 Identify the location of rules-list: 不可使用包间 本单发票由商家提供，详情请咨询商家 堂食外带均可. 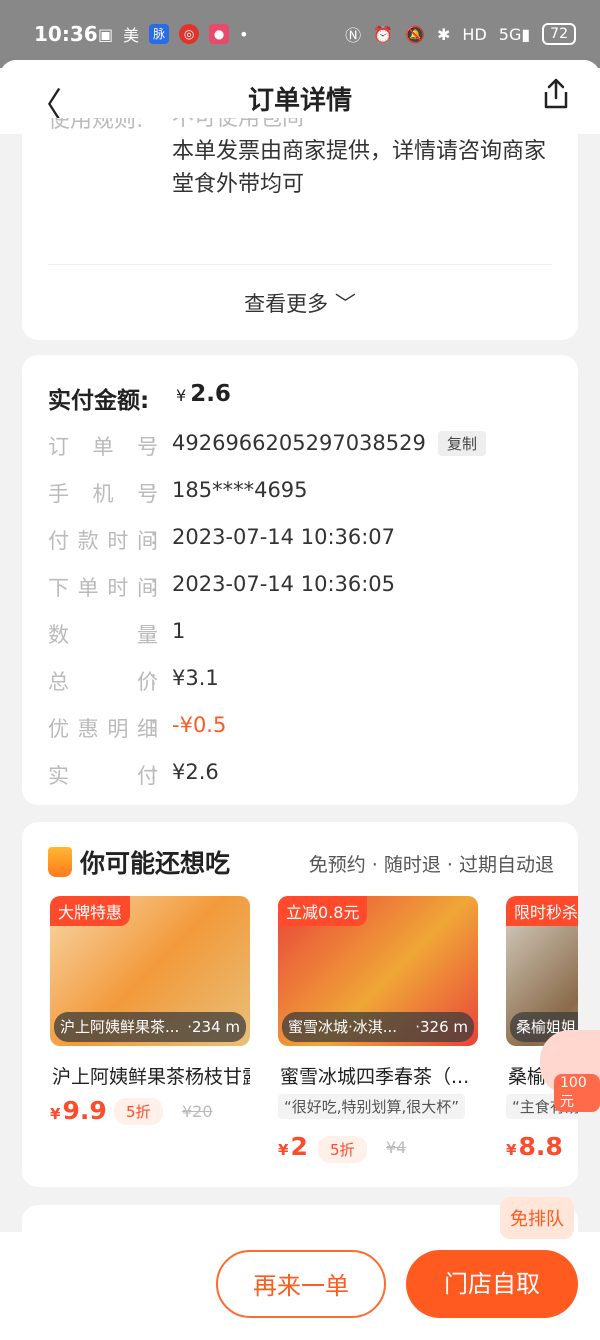
(362, 159).